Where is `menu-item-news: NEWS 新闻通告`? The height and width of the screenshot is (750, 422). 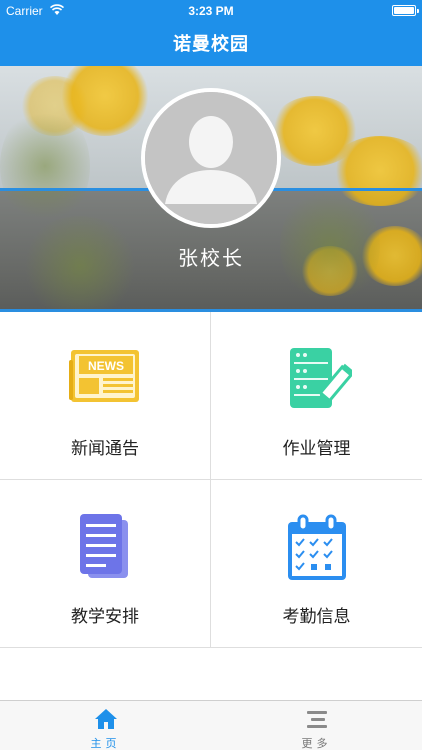
menu-item-news: NEWS 新闻通告 is located at coordinates (105, 396).